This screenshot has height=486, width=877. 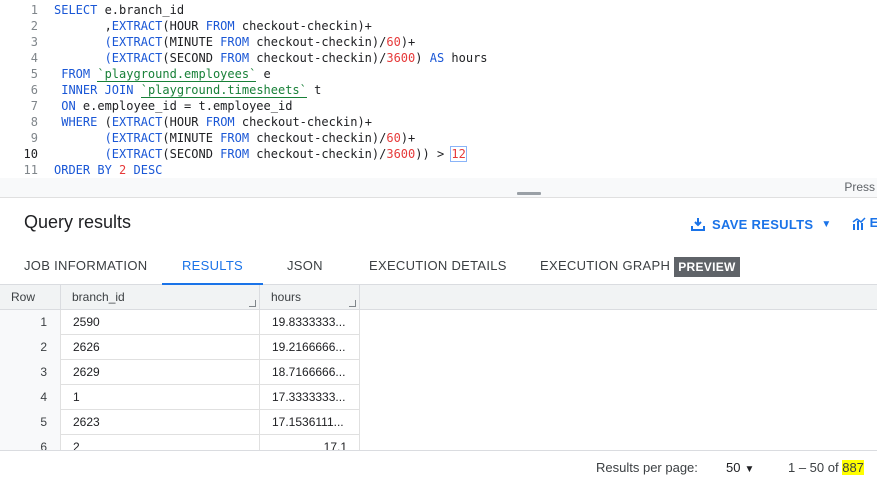 I want to click on drag-handle-icon, so click(x=529, y=193).